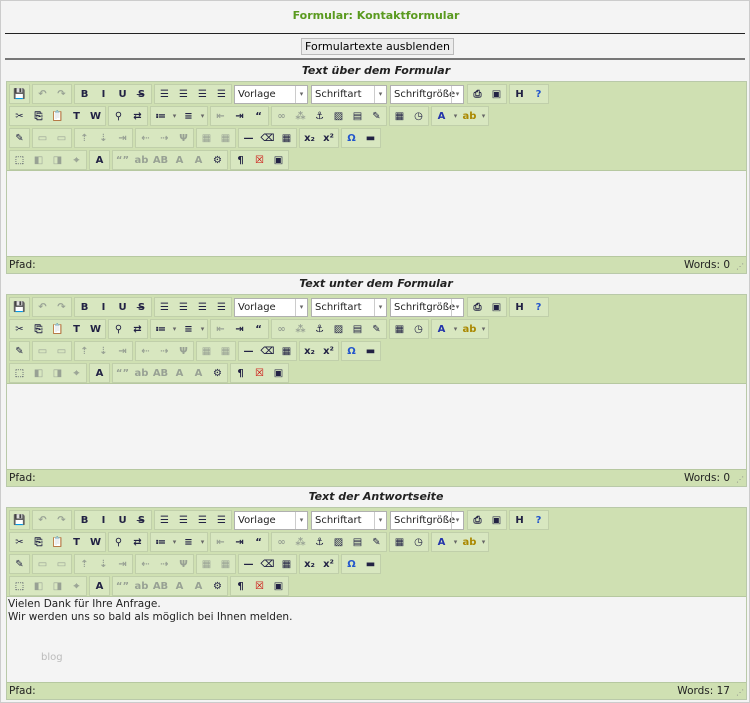 The height and width of the screenshot is (703, 750). Describe the element at coordinates (377, 46) in the screenshot. I see `hide-form-texts-button: Formulartexte ausblenden` at that location.